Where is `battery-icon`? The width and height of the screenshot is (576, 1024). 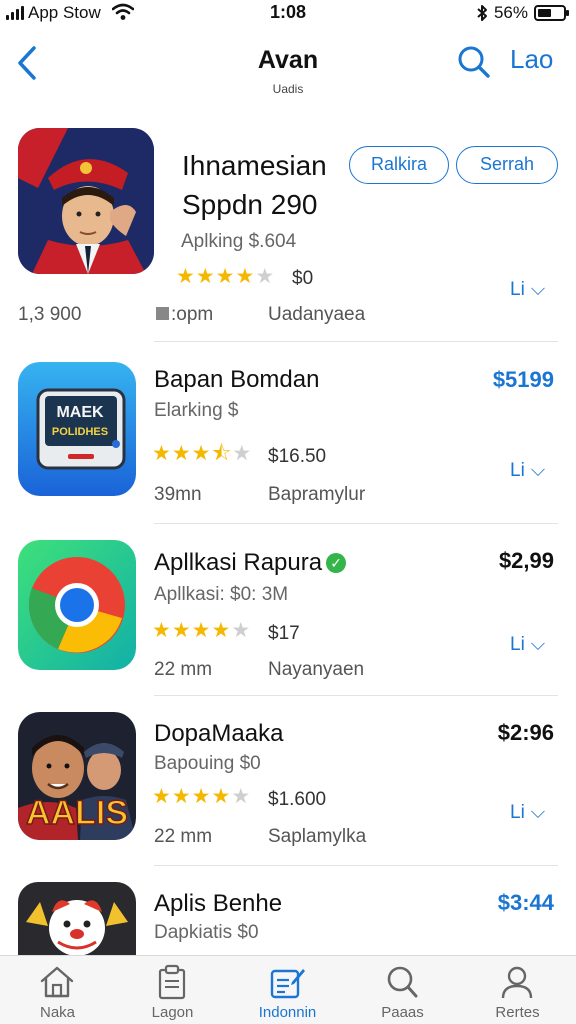
battery-icon is located at coordinates (551, 13).